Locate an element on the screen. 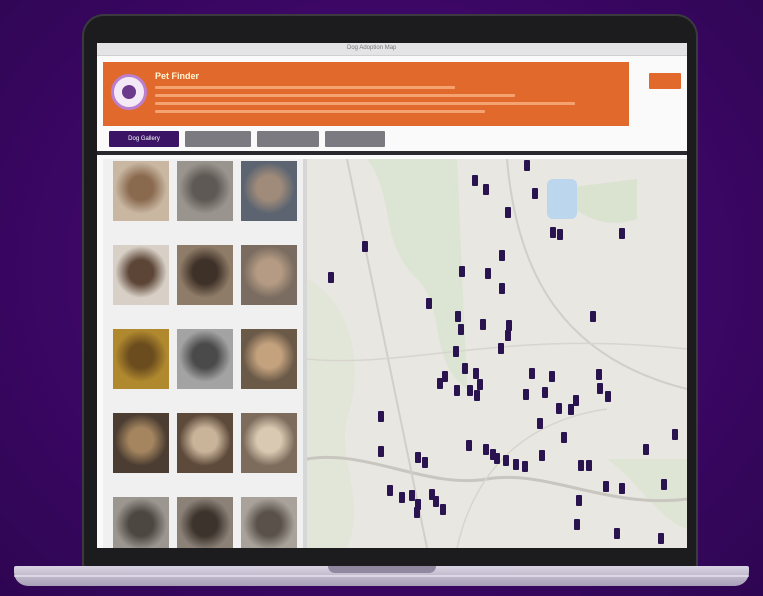 Image resolution: width=763 pixels, height=596 pixels. banner-action-button is located at coordinates (665, 81).